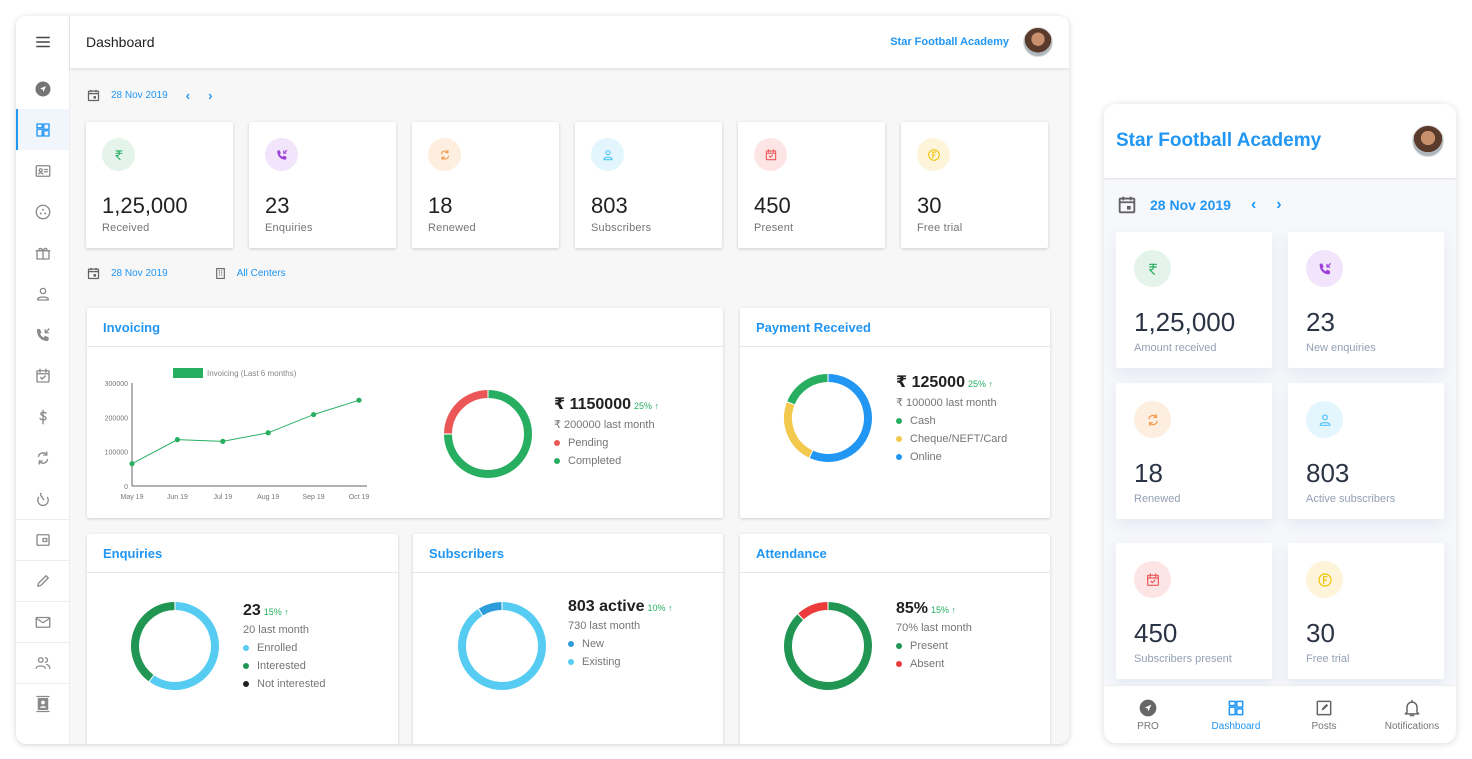 The width and height of the screenshot is (1472, 759). What do you see at coordinates (261, 273) in the screenshot?
I see `centers-filter: All Centers` at bounding box center [261, 273].